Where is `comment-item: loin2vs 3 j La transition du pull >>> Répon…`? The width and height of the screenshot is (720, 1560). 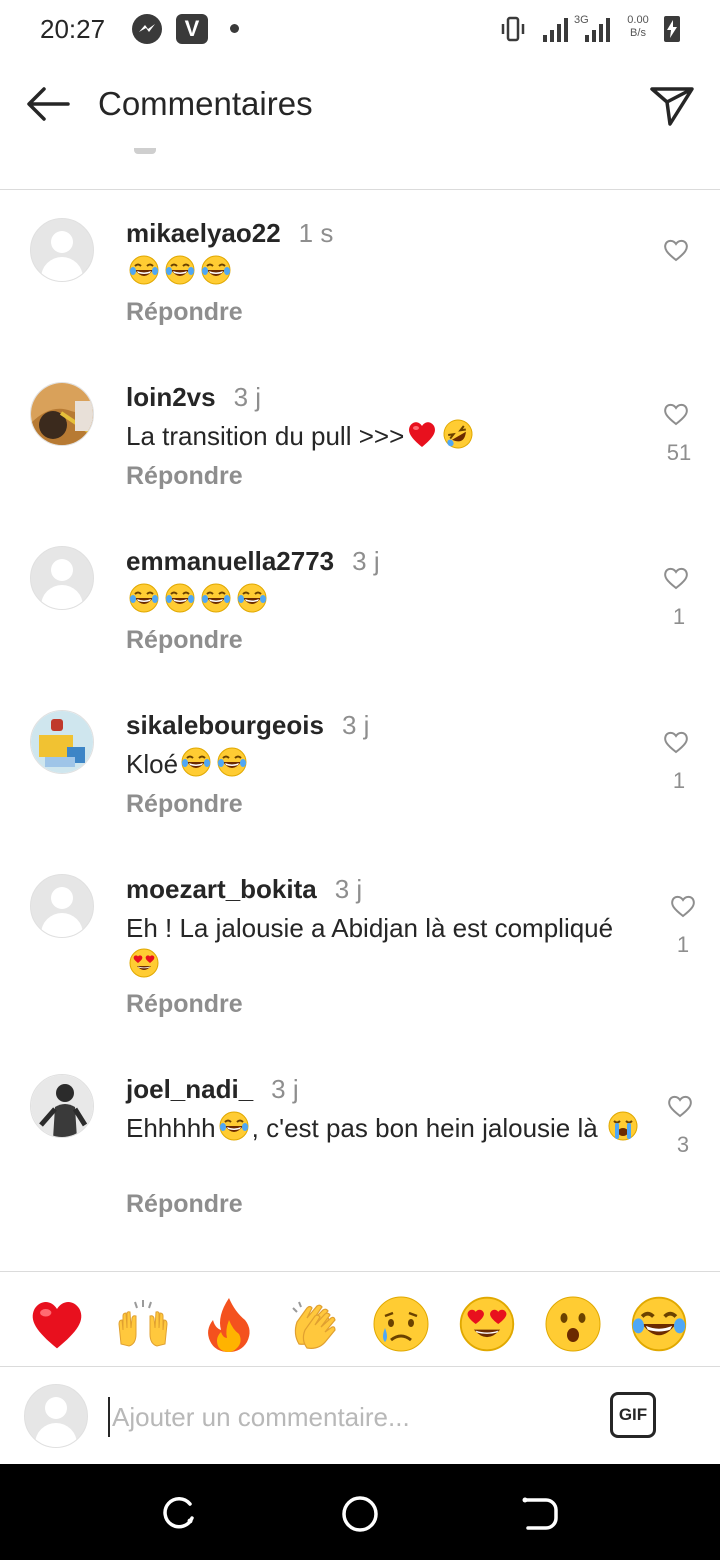
comment-item: loin2vs 3 j La transition du pull >>> Répon… is located at coordinates (360, 440).